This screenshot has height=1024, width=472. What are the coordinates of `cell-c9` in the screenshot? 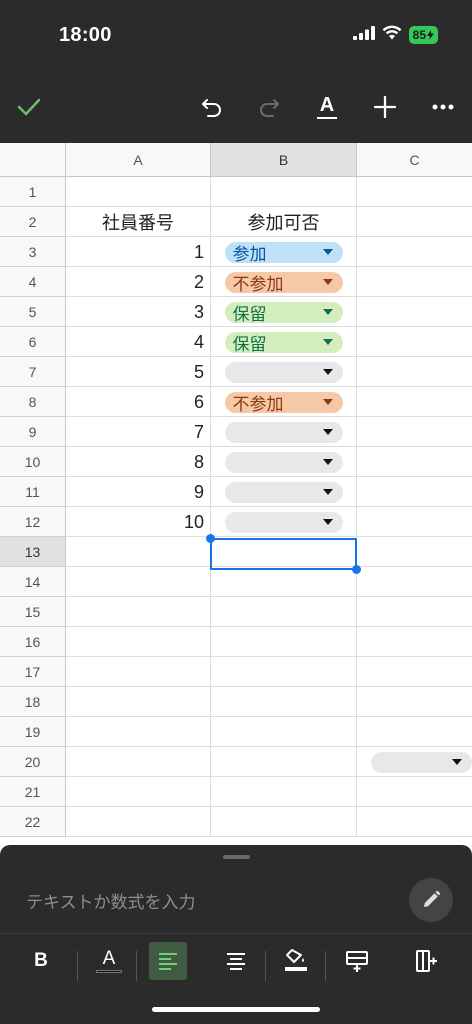 It's located at (414, 432).